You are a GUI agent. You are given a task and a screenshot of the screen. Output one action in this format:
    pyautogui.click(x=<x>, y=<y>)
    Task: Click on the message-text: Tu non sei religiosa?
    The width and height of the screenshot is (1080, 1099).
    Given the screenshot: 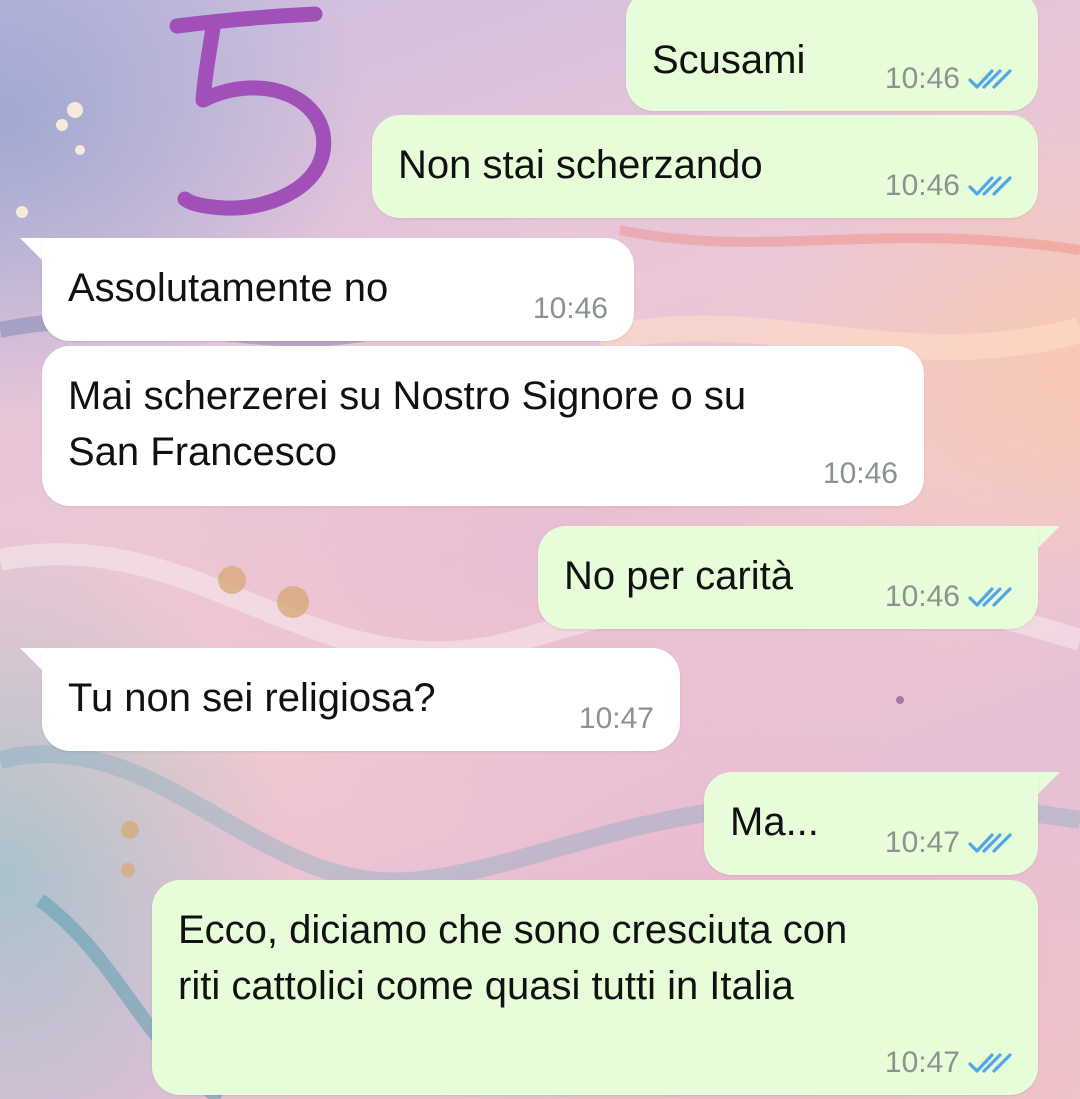 What is the action you would take?
    pyautogui.click(x=252, y=698)
    